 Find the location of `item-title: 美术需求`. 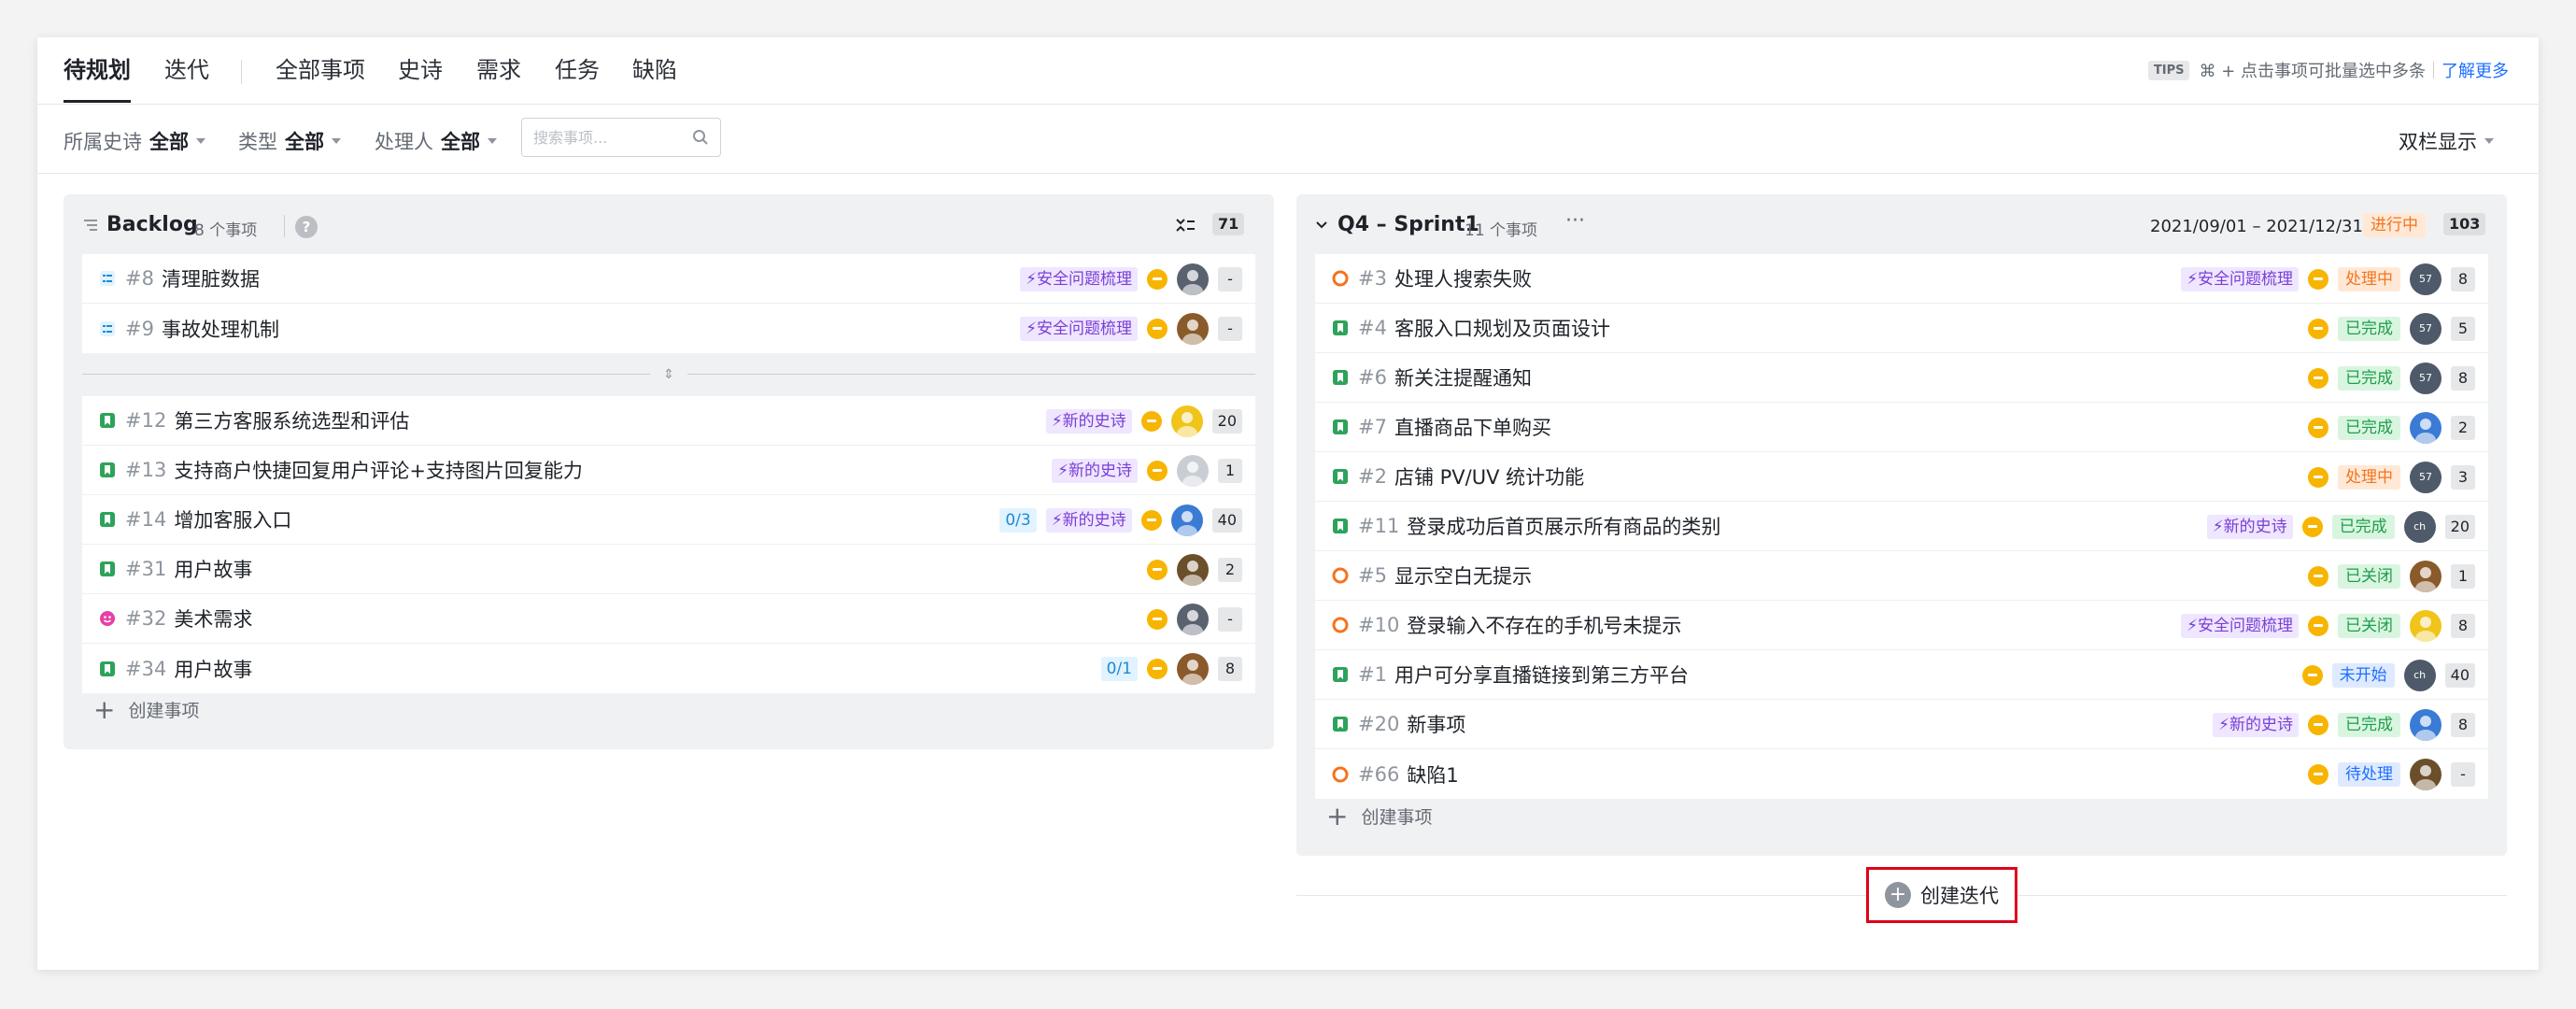

item-title: 美术需求 is located at coordinates (213, 618).